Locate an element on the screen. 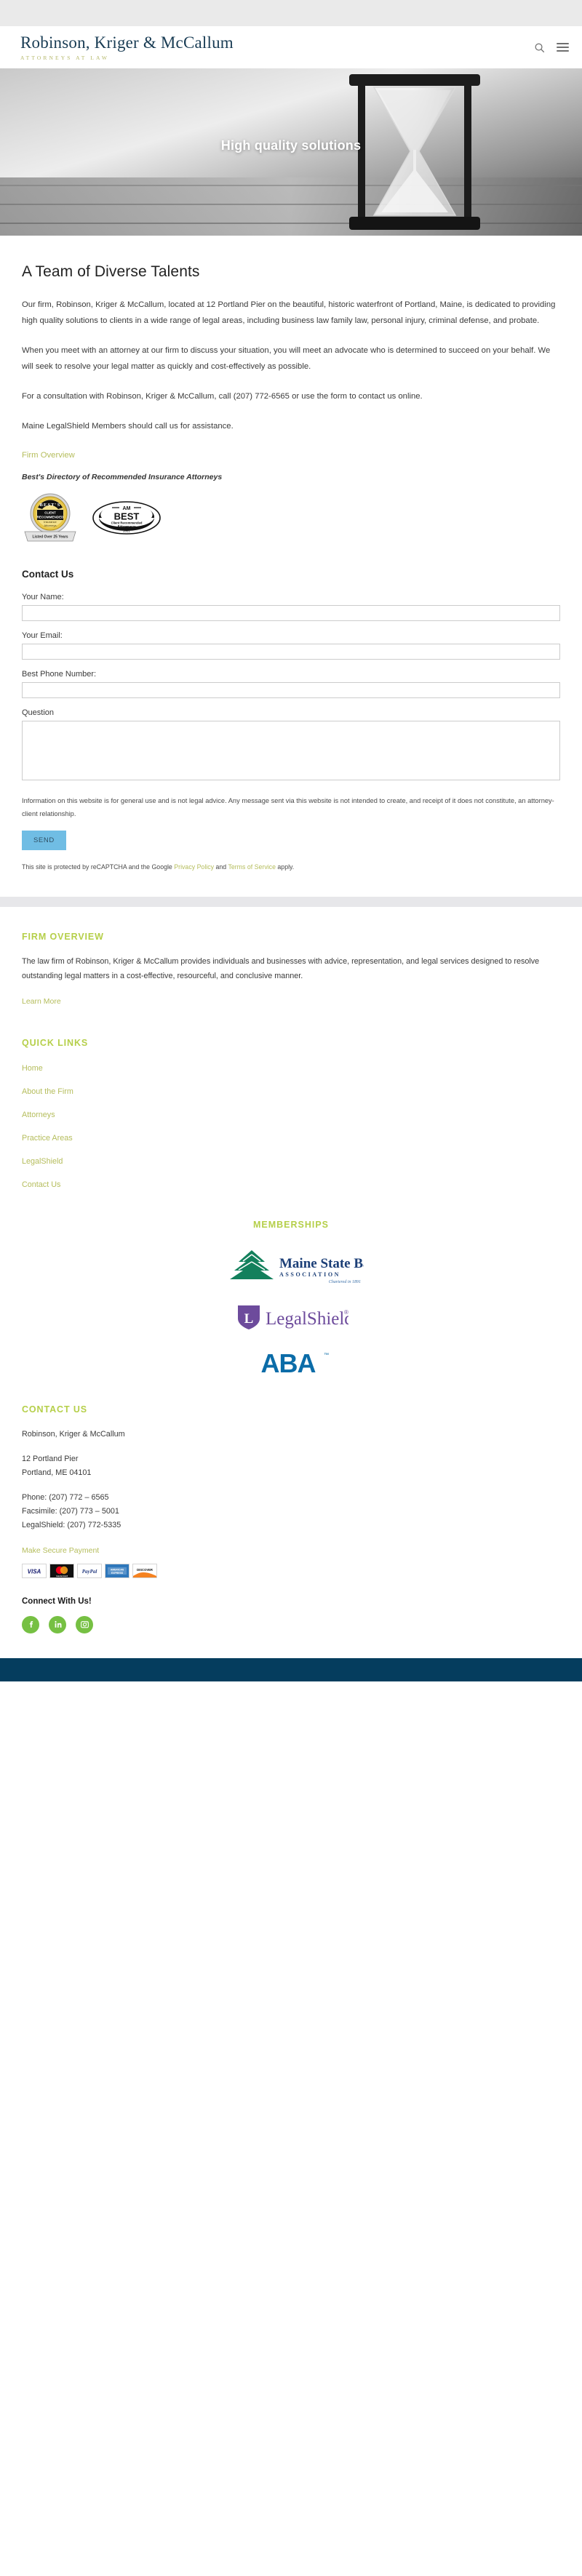 Image resolution: width=582 pixels, height=2576 pixels. header-tools is located at coordinates (551, 47).